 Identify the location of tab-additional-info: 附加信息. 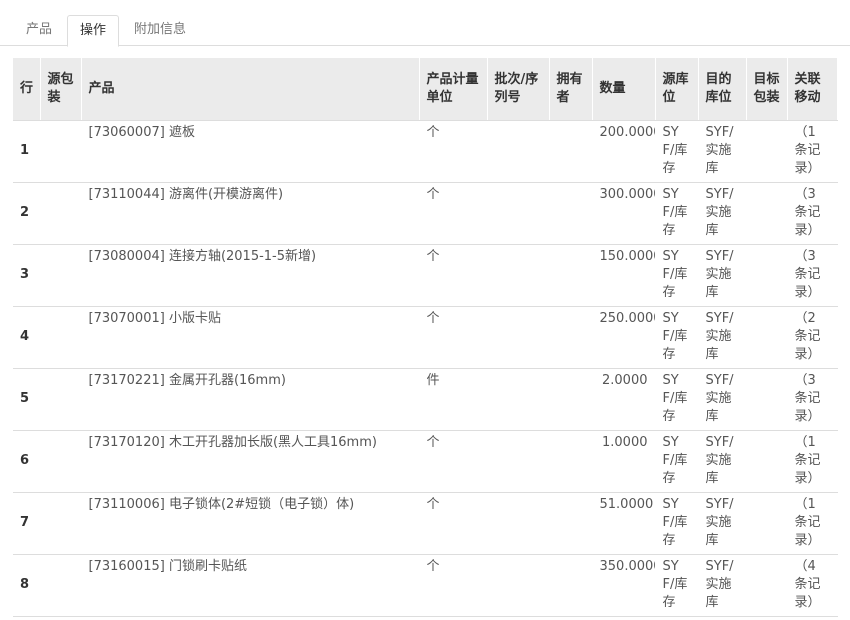
(160, 30).